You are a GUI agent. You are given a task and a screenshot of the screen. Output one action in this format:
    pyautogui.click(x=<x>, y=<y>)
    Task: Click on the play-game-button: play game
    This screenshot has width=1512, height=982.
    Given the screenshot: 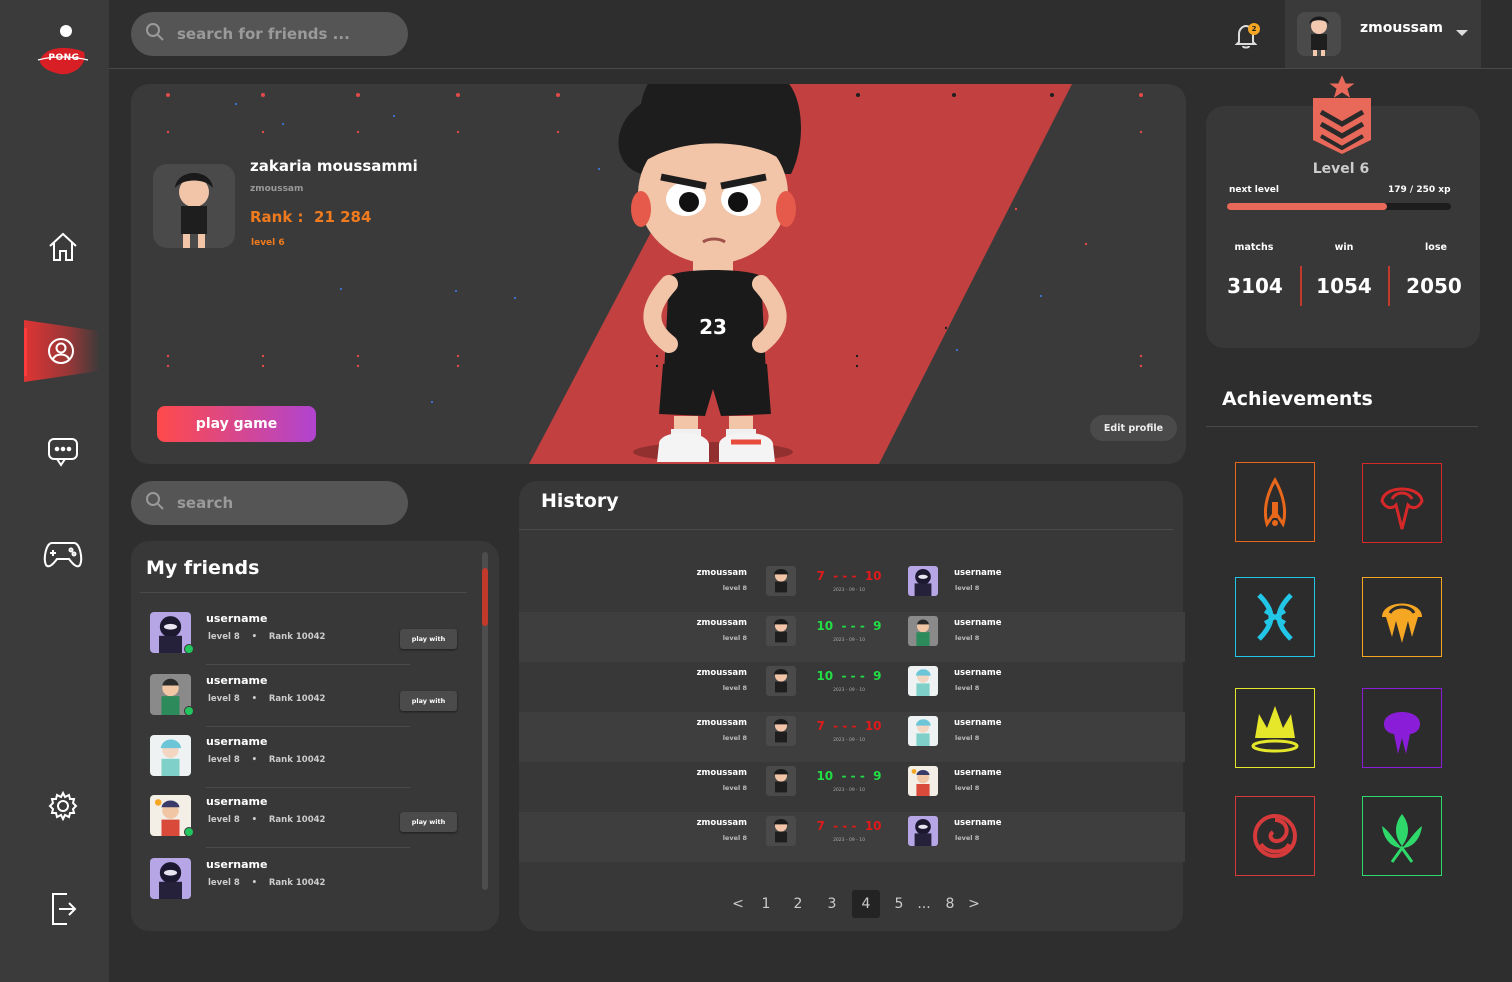 What is the action you would take?
    pyautogui.click(x=236, y=424)
    